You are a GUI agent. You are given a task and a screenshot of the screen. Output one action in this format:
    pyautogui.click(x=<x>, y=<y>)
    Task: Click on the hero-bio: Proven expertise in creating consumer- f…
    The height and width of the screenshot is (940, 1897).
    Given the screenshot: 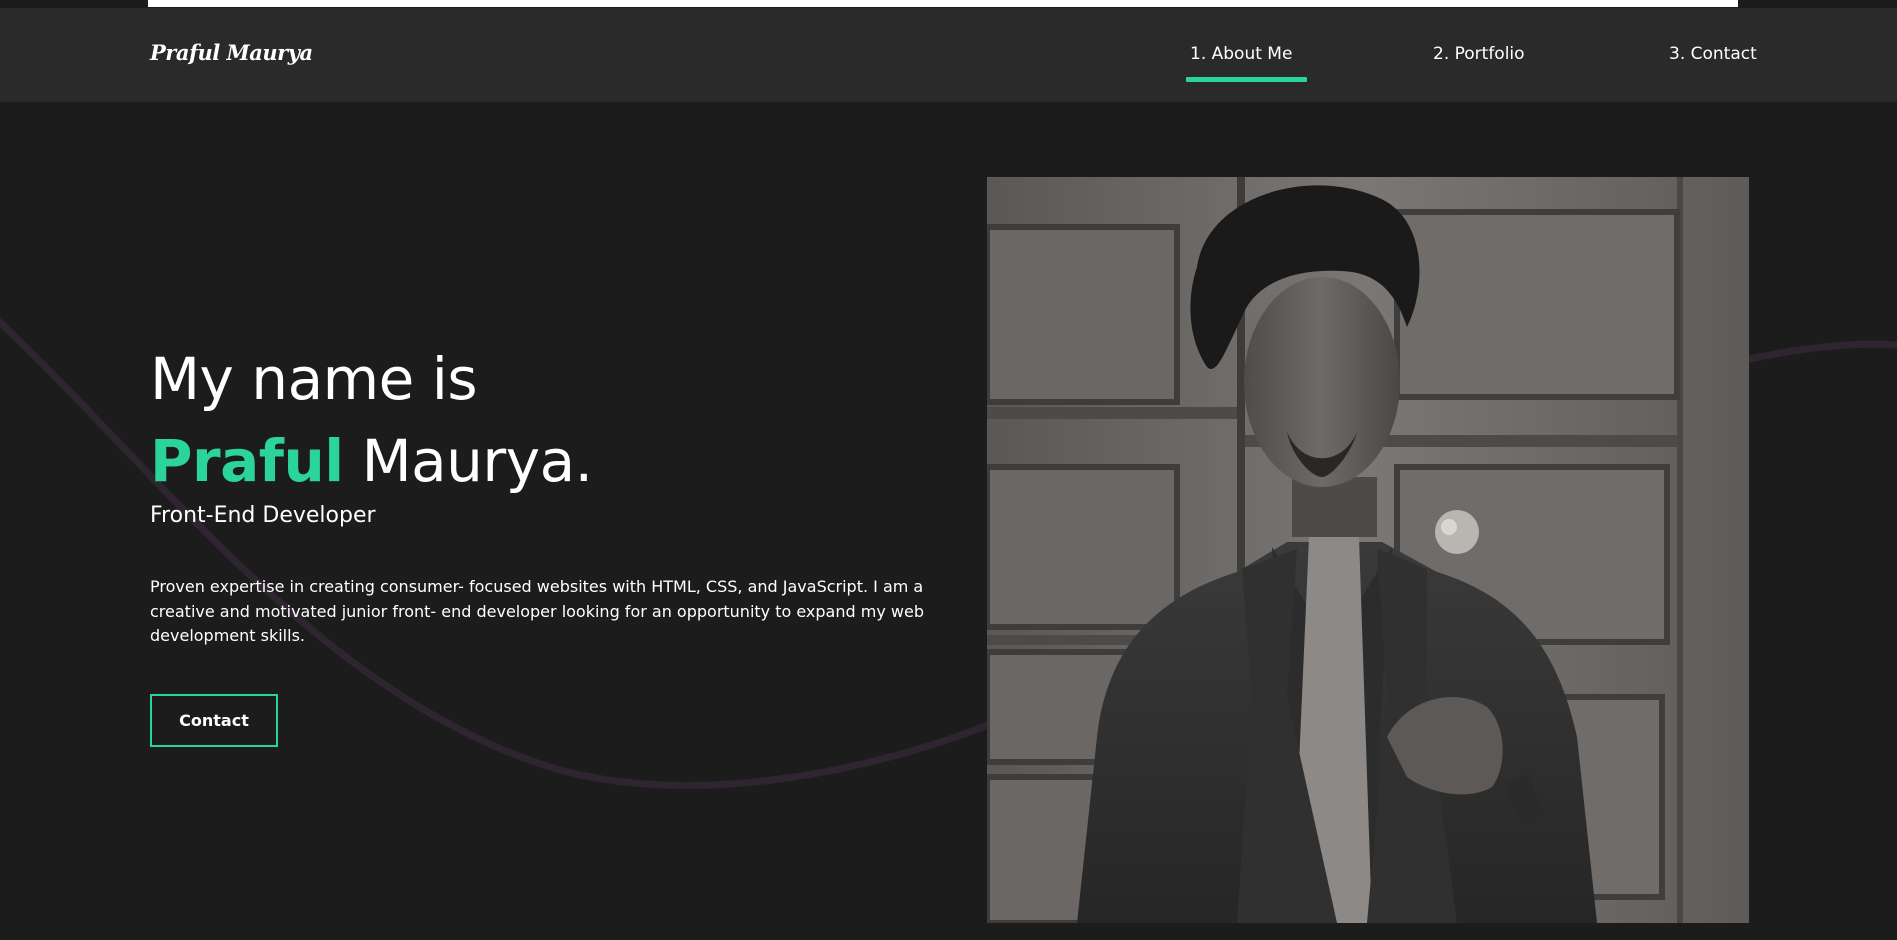 What is the action you would take?
    pyautogui.click(x=537, y=611)
    